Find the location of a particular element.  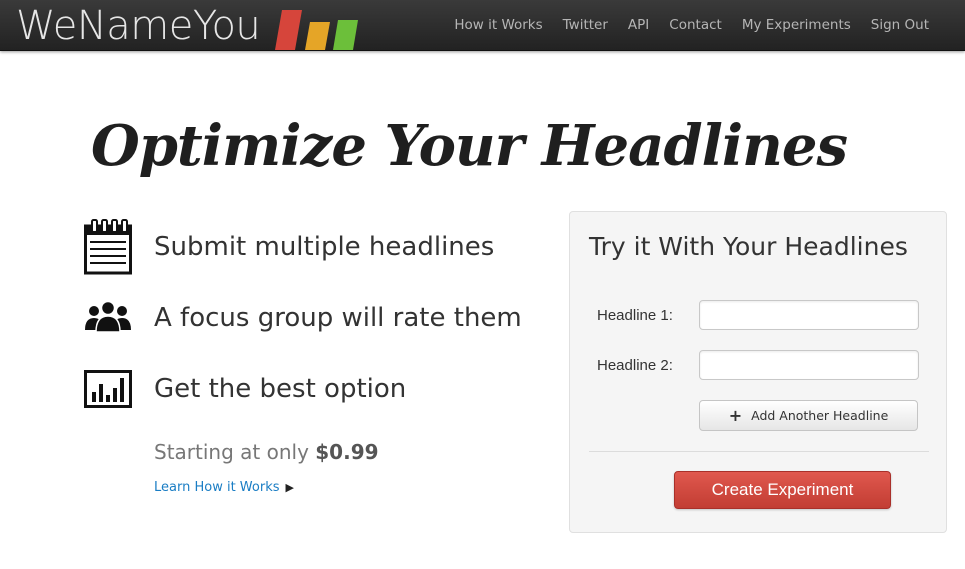

pricing-price: $0.99 is located at coordinates (347, 452).